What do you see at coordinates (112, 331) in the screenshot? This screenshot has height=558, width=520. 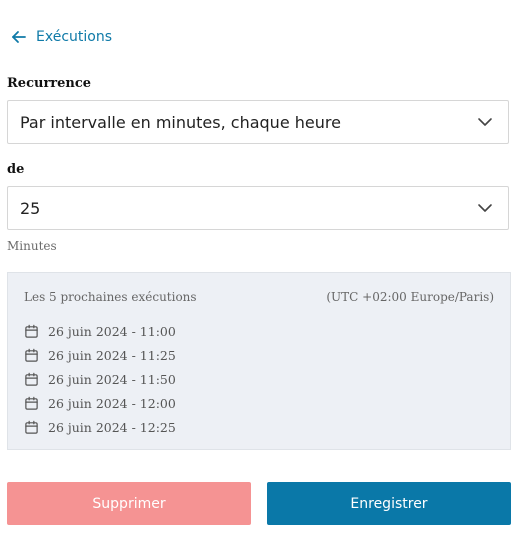 I see `run-datetime: 26 juin 2024 - 11:00` at bounding box center [112, 331].